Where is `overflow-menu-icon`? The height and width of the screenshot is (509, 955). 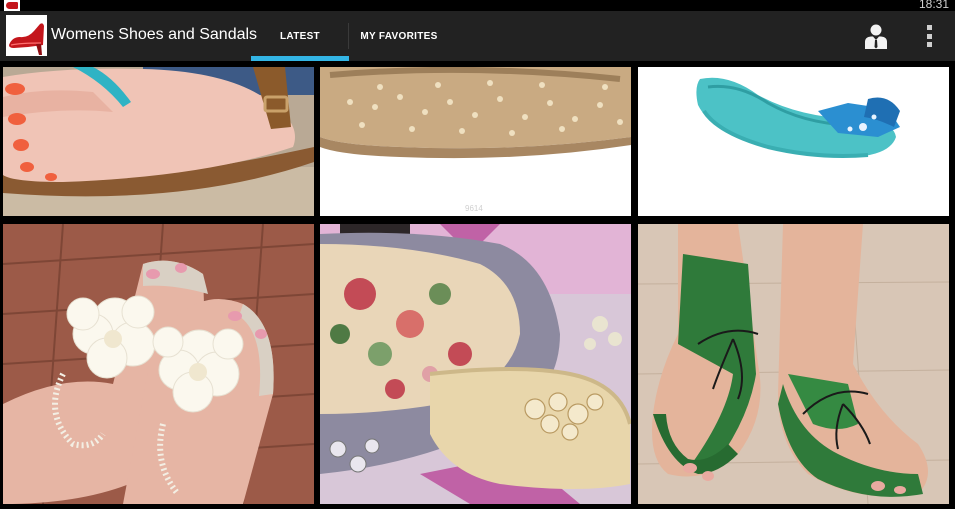
overflow-menu-icon is located at coordinates (929, 36).